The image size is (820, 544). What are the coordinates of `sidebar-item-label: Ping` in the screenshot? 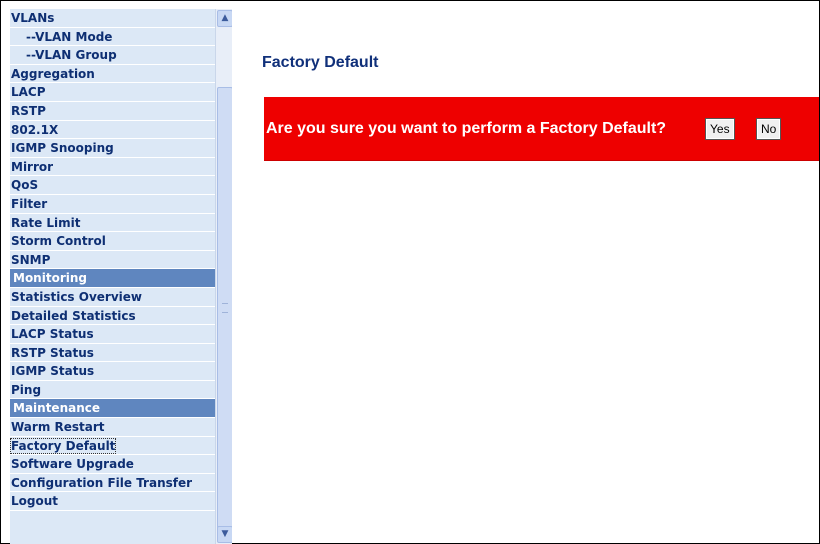 It's located at (26, 389).